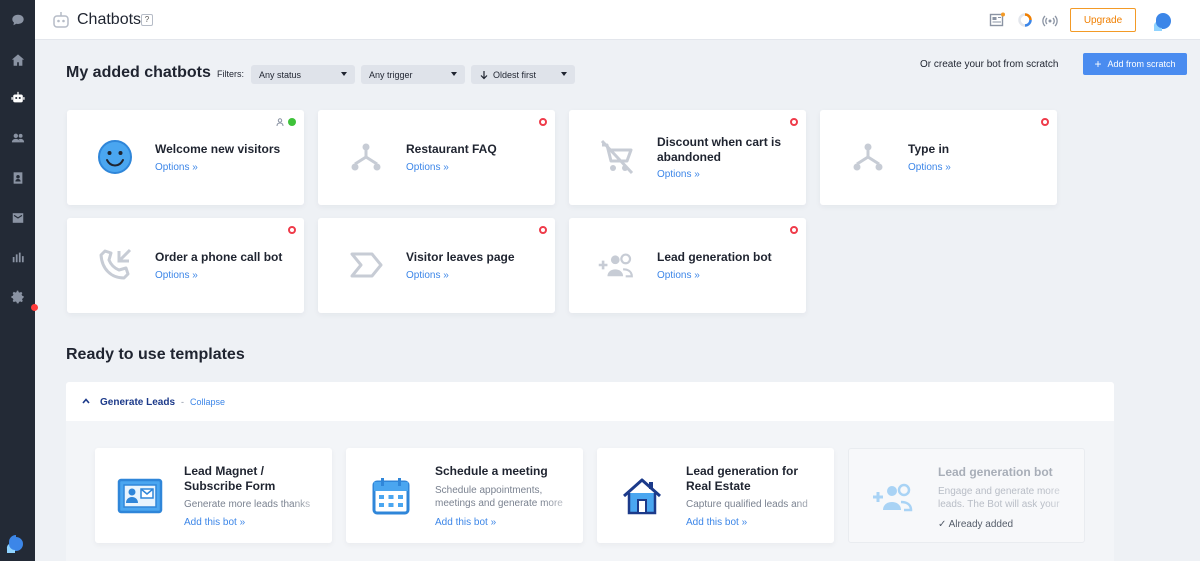 The image size is (1200, 561). I want to click on house-icon, so click(642, 496).